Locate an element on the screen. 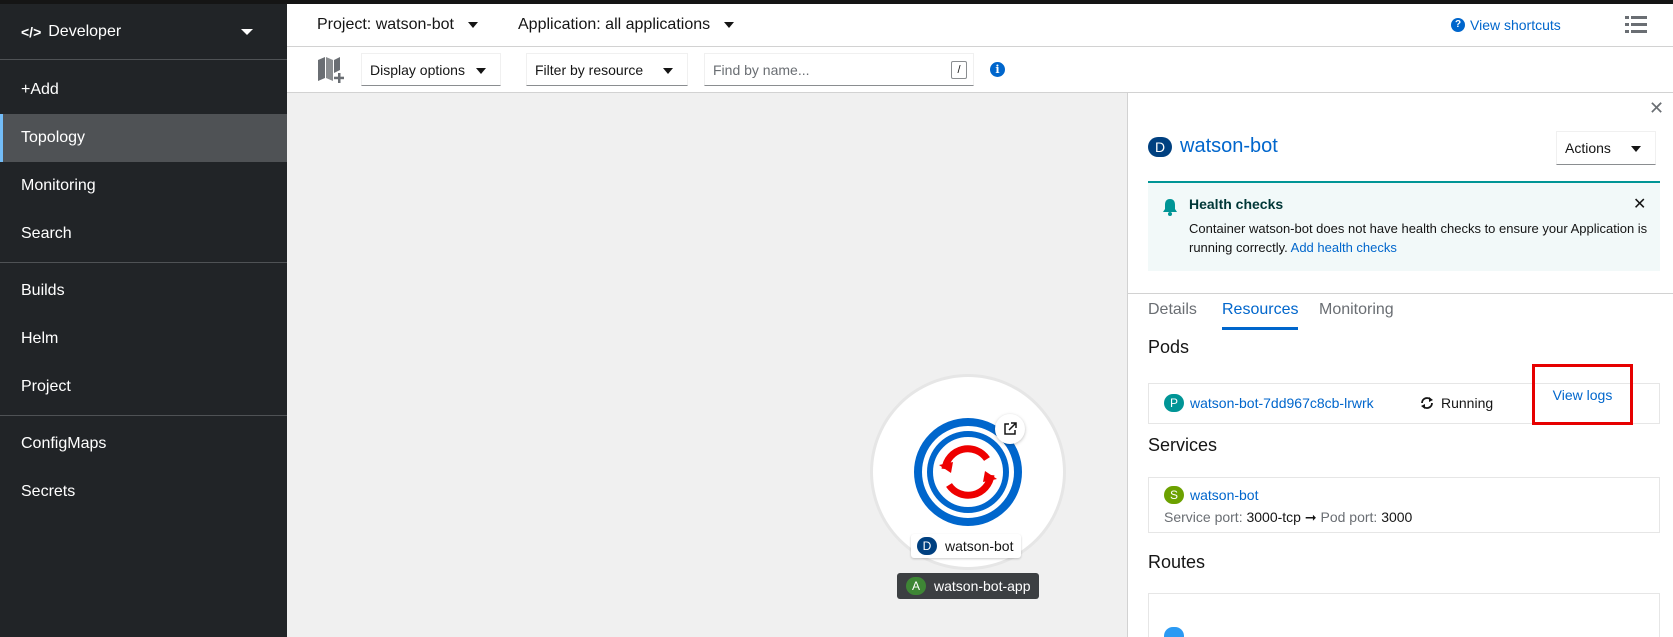 The height and width of the screenshot is (637, 1673). display-options-dropdown: Display options is located at coordinates (431, 69).